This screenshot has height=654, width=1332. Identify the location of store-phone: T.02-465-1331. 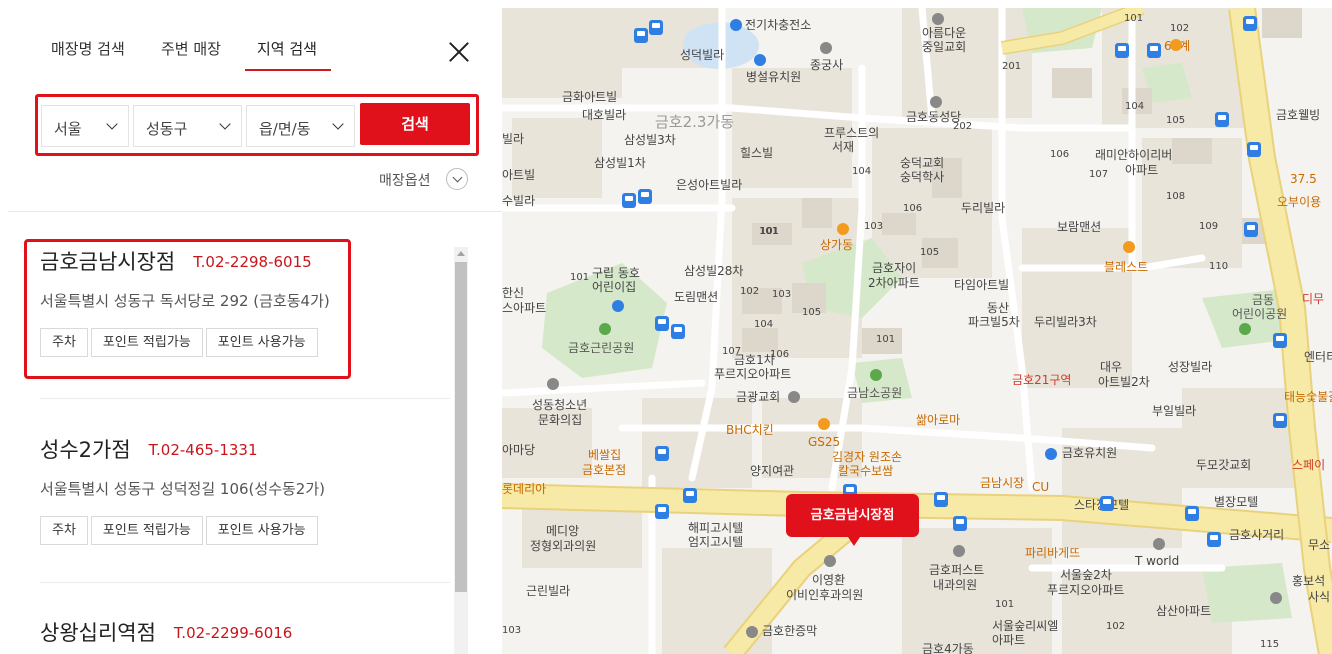
(203, 450).